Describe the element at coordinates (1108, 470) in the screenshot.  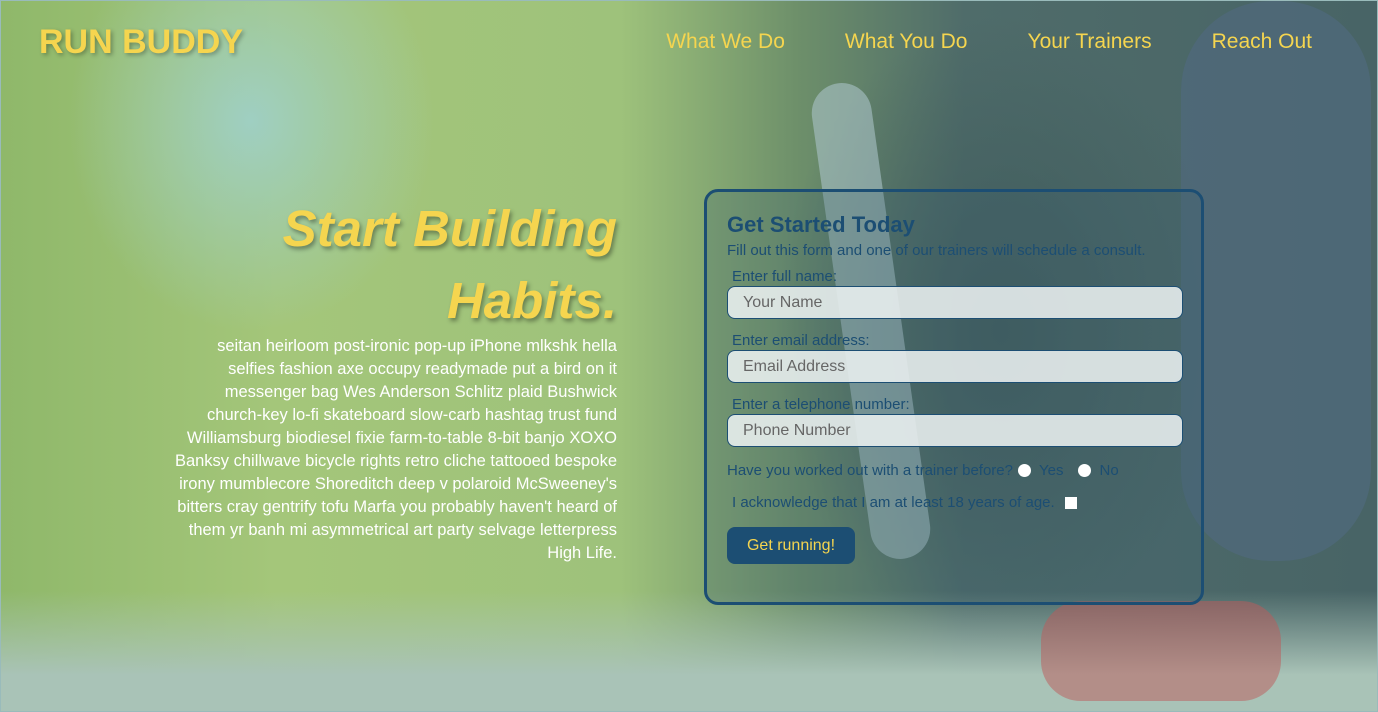
I see `radio-no-label: No` at that location.